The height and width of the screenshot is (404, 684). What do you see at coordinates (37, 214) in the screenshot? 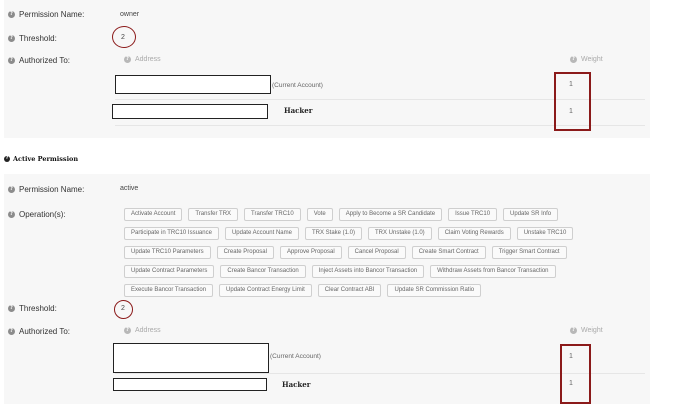
I see `active-operations-label: ? Operation(s):` at bounding box center [37, 214].